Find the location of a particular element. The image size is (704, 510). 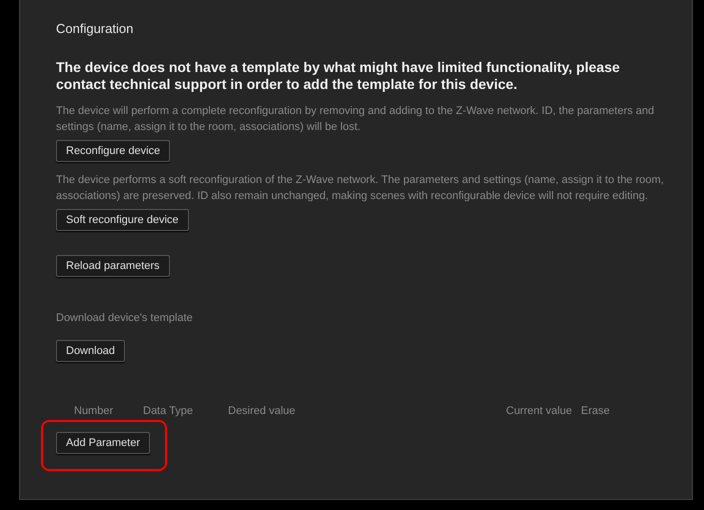

action-button: Soft reconfigure device is located at coordinates (122, 220).